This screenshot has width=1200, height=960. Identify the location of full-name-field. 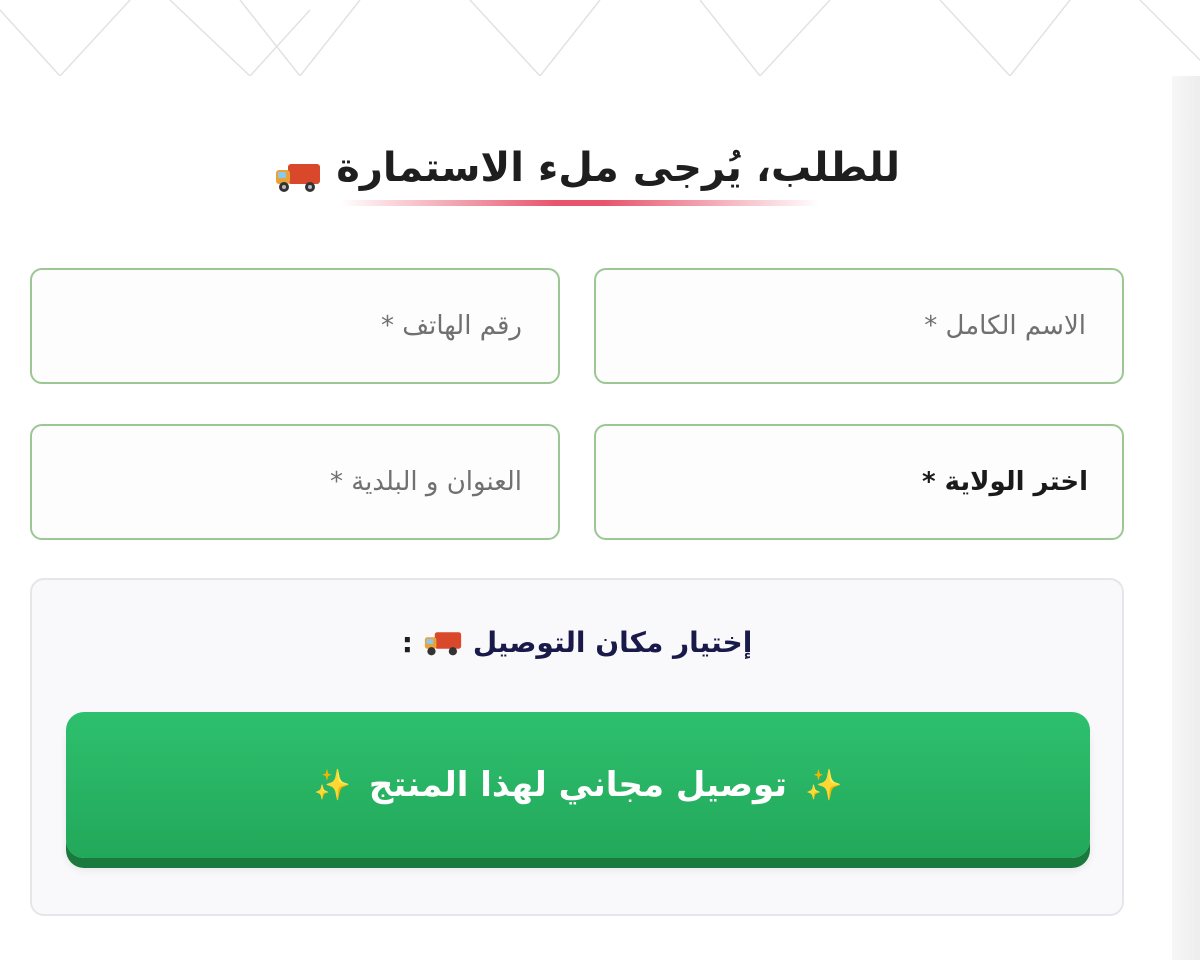
(859, 326).